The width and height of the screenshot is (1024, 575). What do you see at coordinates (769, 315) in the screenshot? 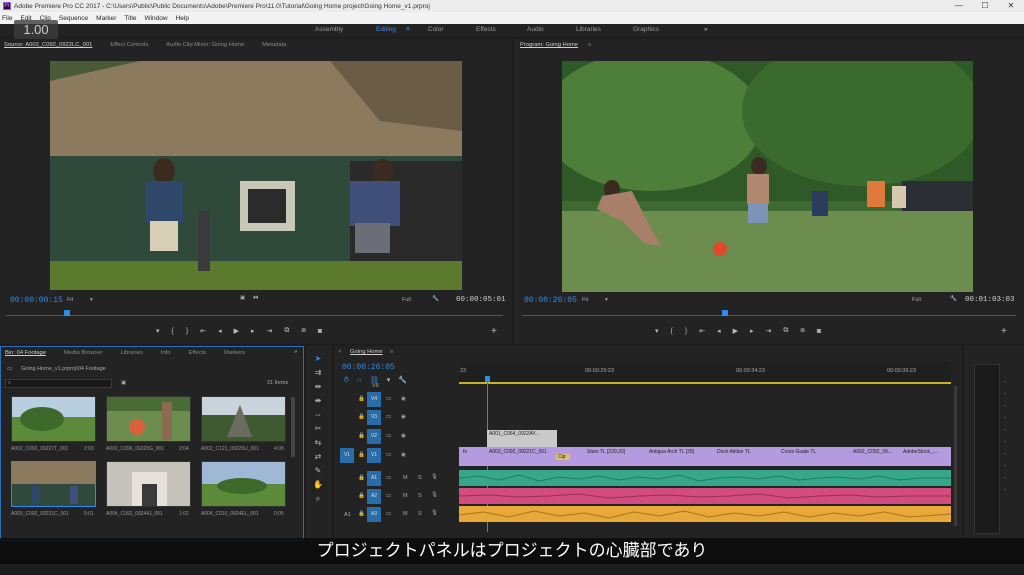
I see `program-scrub-bar` at bounding box center [769, 315].